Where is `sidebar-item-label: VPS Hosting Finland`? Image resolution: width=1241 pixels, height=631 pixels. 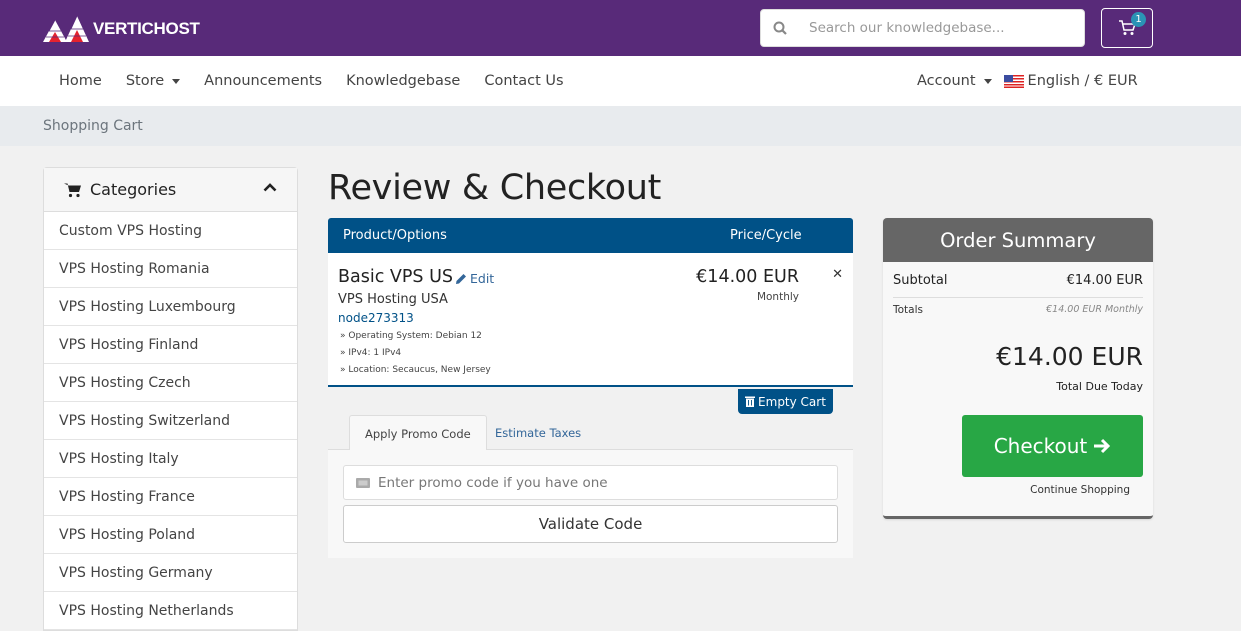
sidebar-item-label: VPS Hosting Finland is located at coordinates (129, 344).